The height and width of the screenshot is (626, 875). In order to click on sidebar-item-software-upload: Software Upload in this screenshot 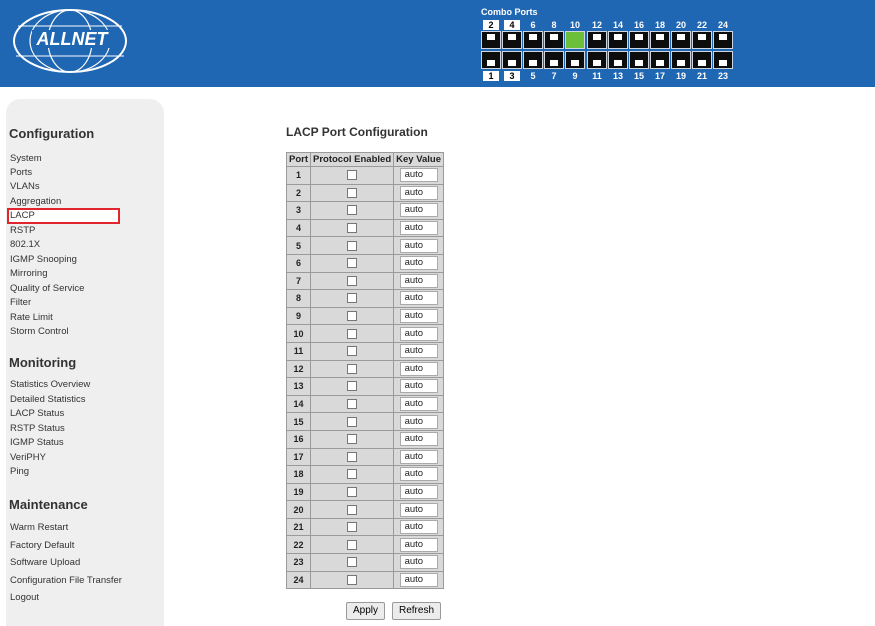, I will do `click(45, 562)`.